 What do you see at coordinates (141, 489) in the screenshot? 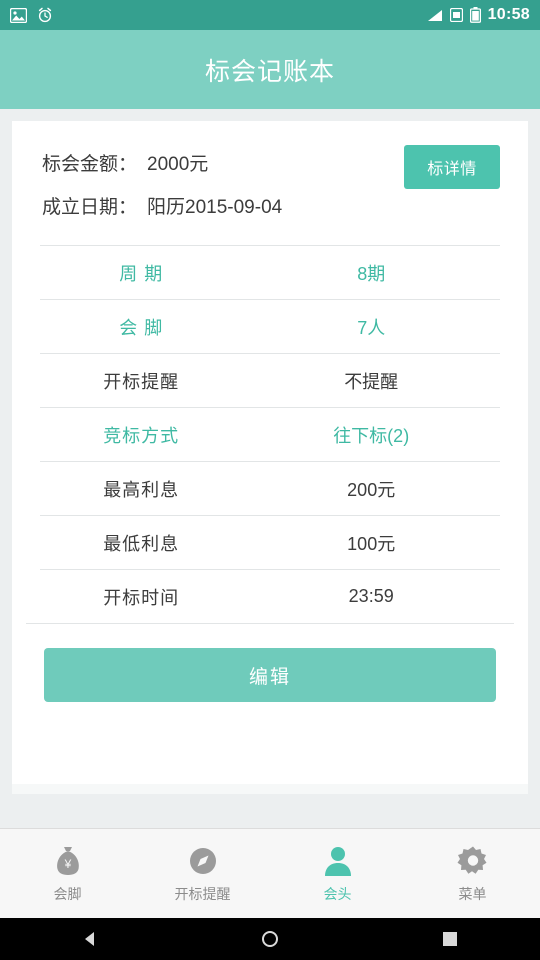
I see `row-key: 最高利息` at bounding box center [141, 489].